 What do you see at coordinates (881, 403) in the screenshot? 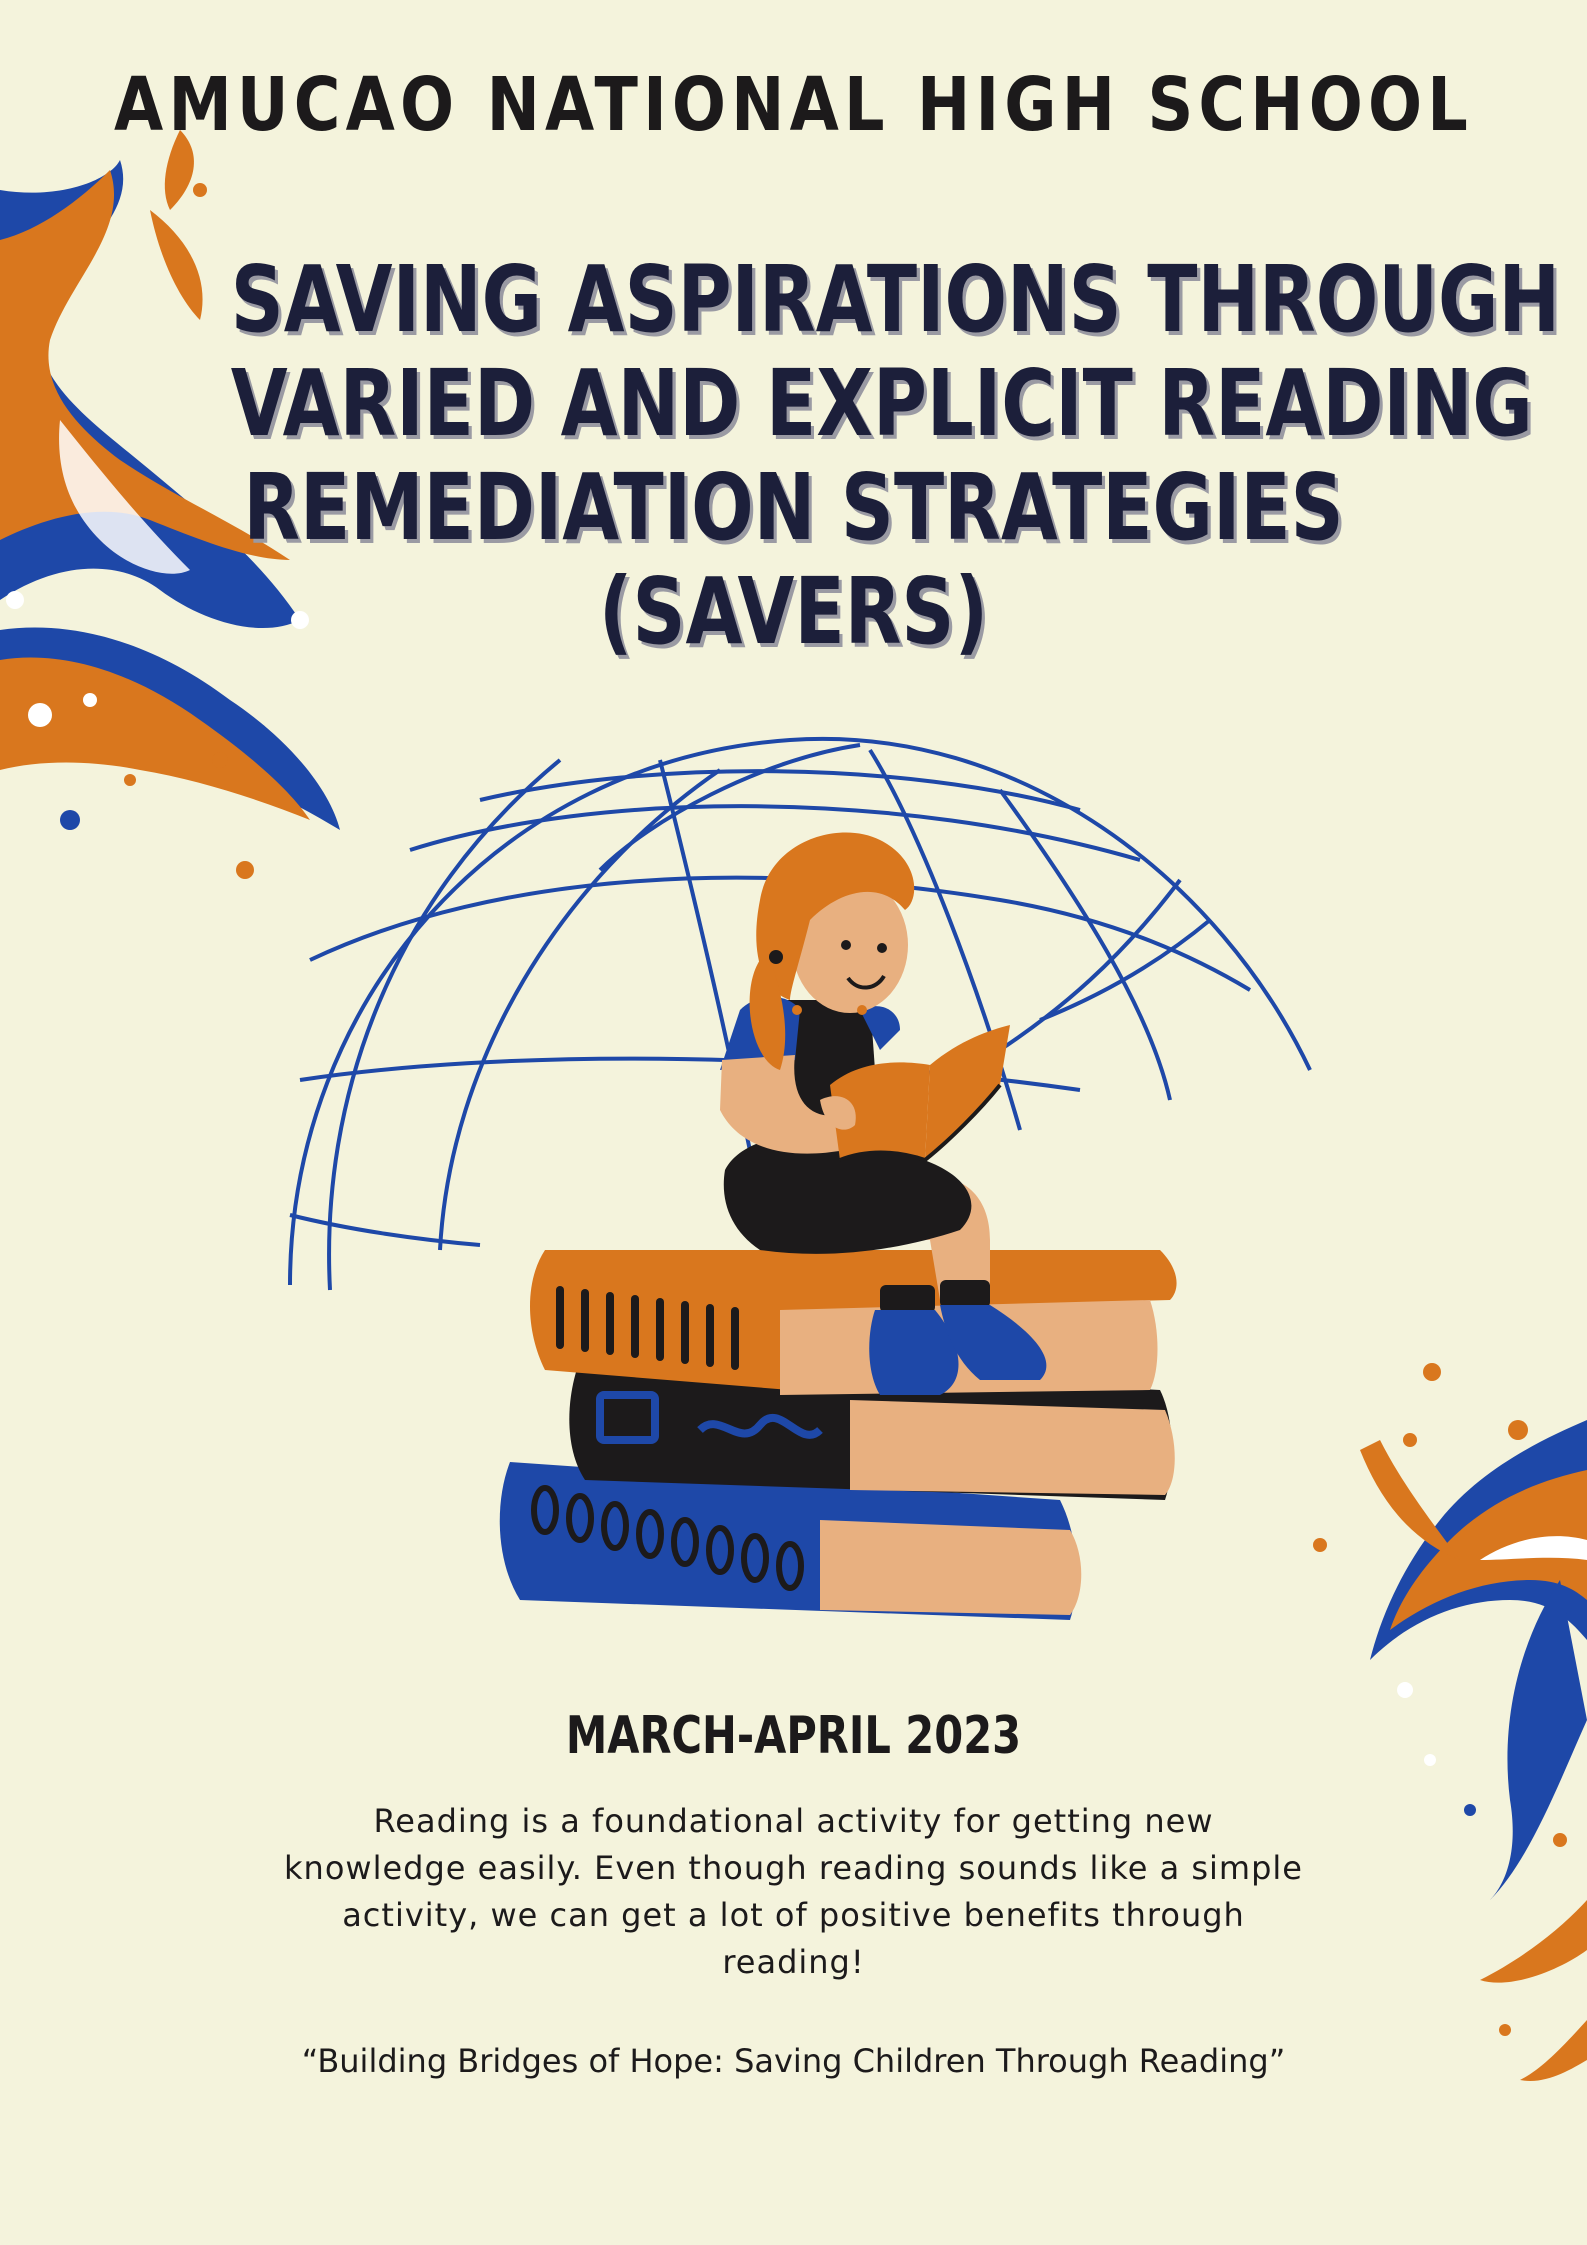
I see `title-line-2: VARIED AND EXPLICIT READING` at bounding box center [881, 403].